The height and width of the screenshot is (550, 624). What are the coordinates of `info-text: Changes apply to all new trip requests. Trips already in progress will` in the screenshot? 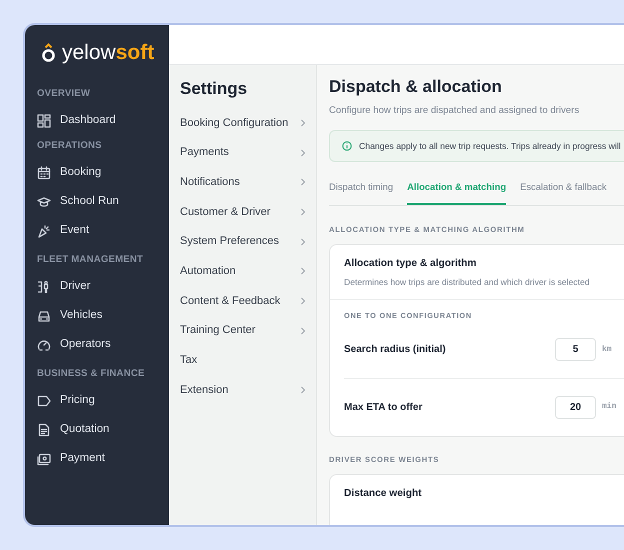 It's located at (490, 146).